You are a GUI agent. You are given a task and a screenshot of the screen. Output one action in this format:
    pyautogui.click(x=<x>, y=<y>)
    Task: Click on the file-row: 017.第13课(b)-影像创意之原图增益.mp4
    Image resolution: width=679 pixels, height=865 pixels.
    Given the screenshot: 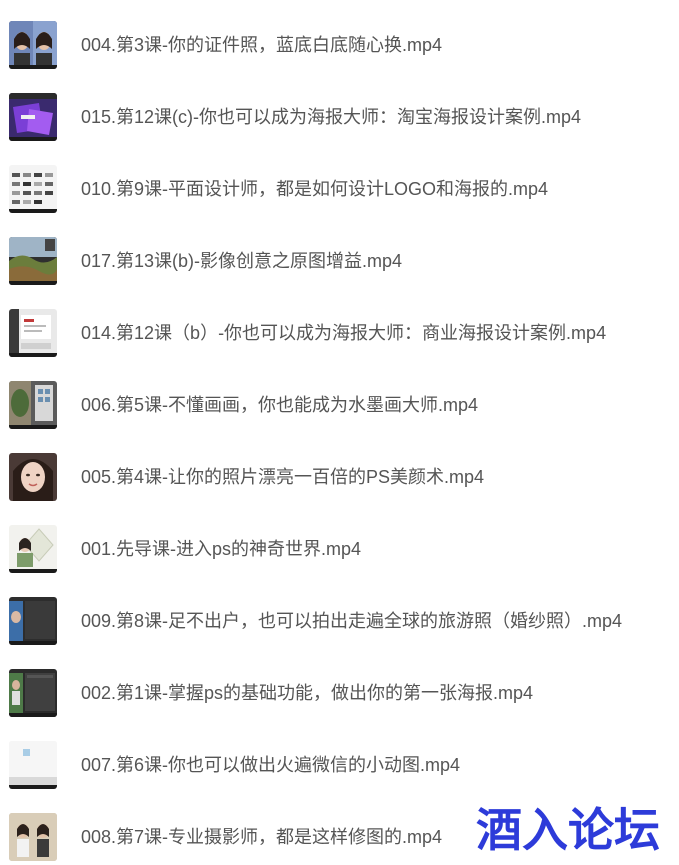 What is the action you would take?
    pyautogui.click(x=339, y=261)
    